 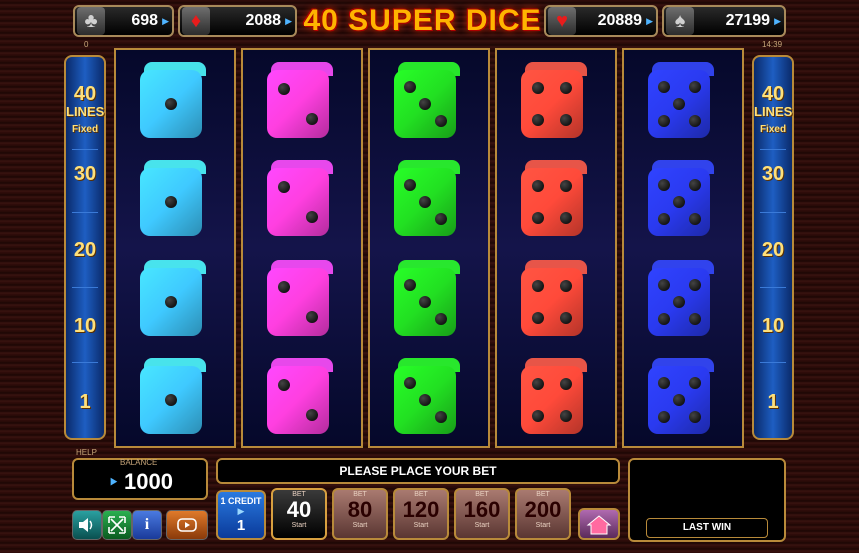 I want to click on lines-count: 40 LINES Fixed, so click(x=85, y=109).